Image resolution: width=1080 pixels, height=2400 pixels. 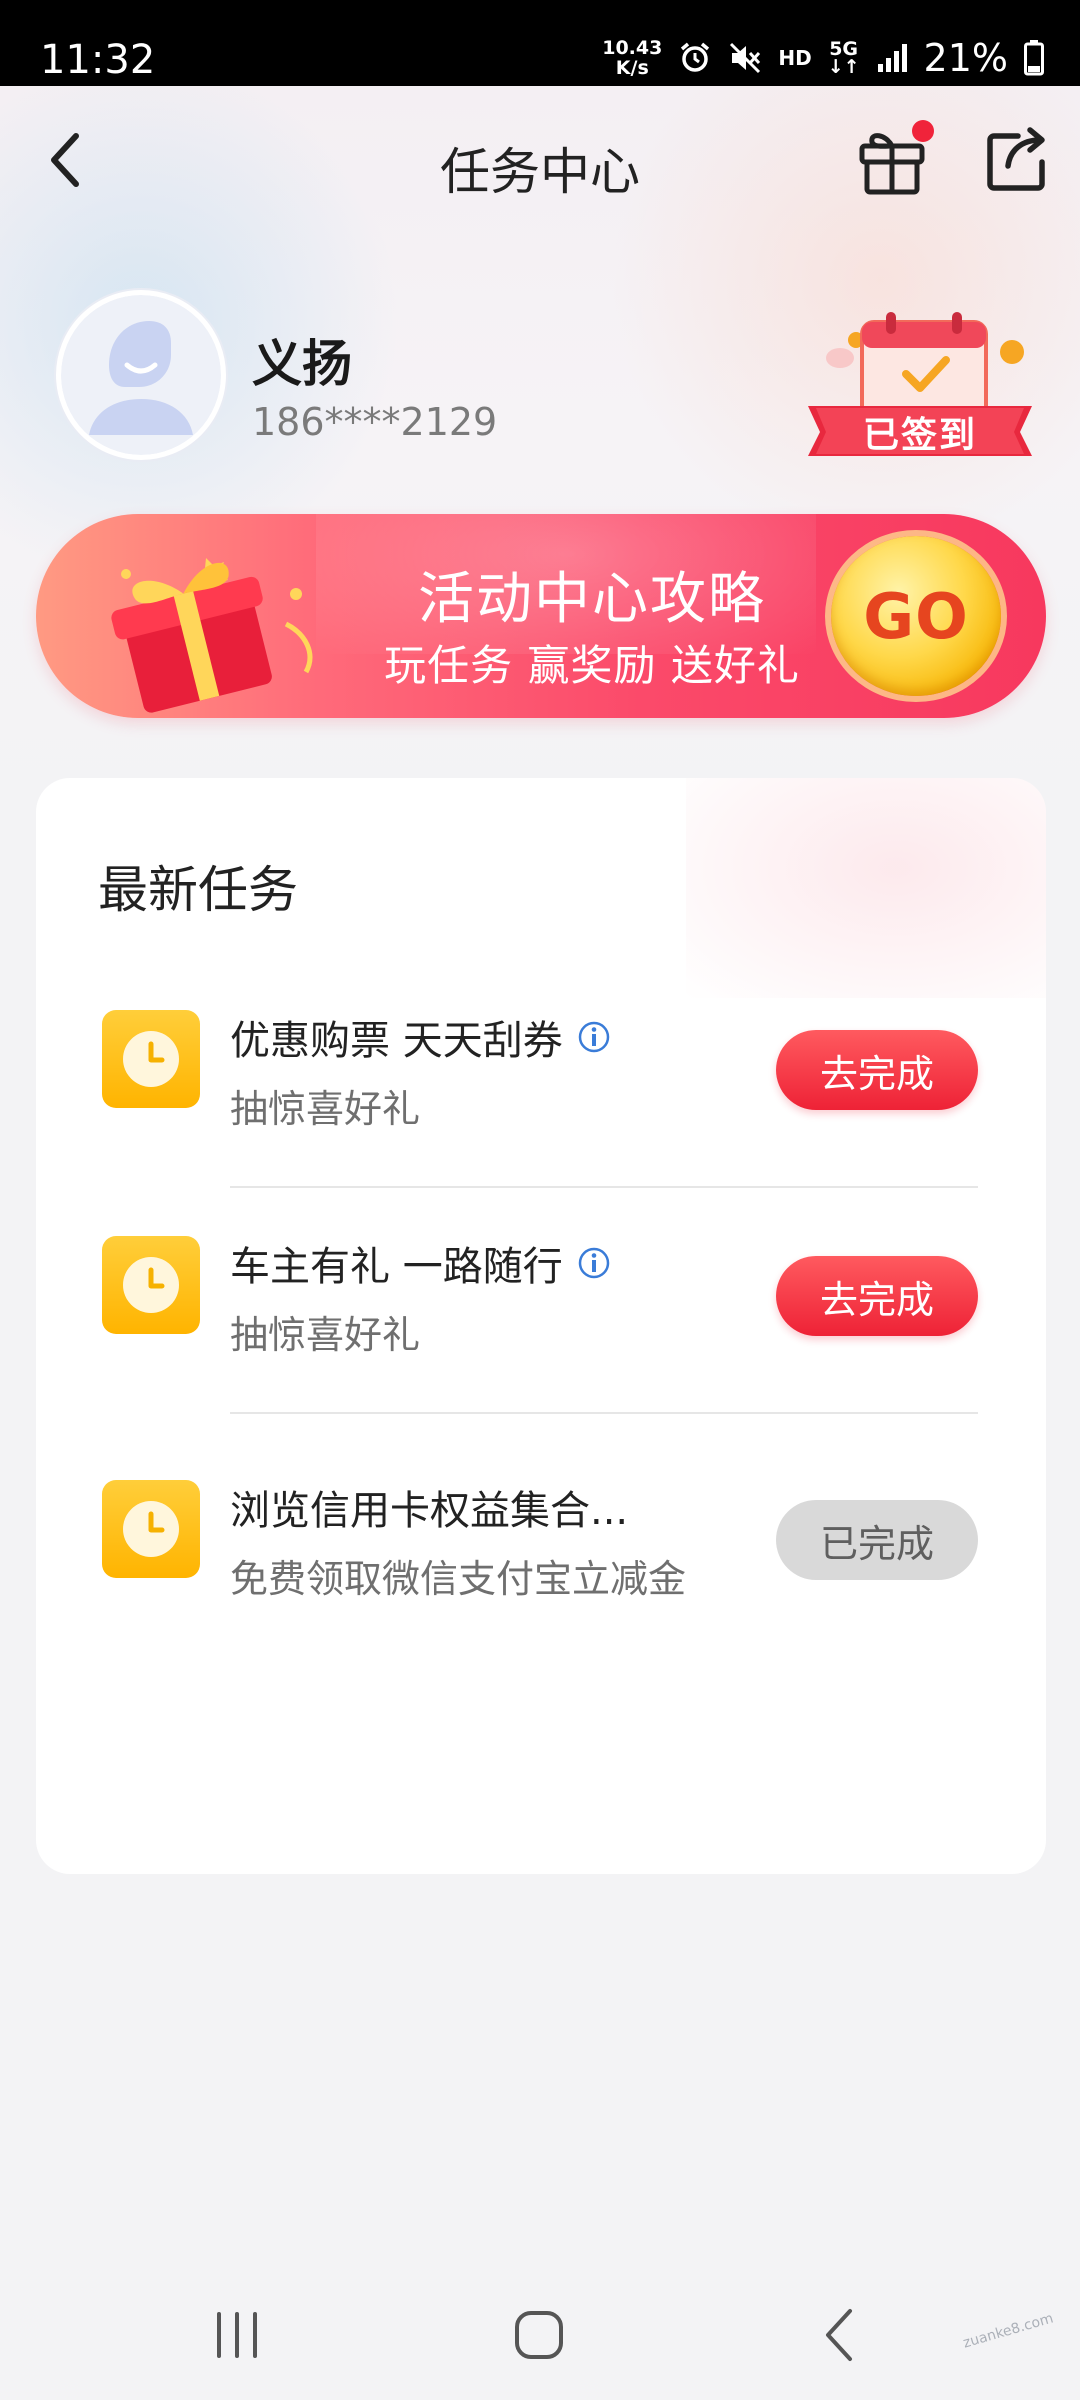 What do you see at coordinates (396, 1041) in the screenshot?
I see `task-title: 优惠购票 天天刮券` at bounding box center [396, 1041].